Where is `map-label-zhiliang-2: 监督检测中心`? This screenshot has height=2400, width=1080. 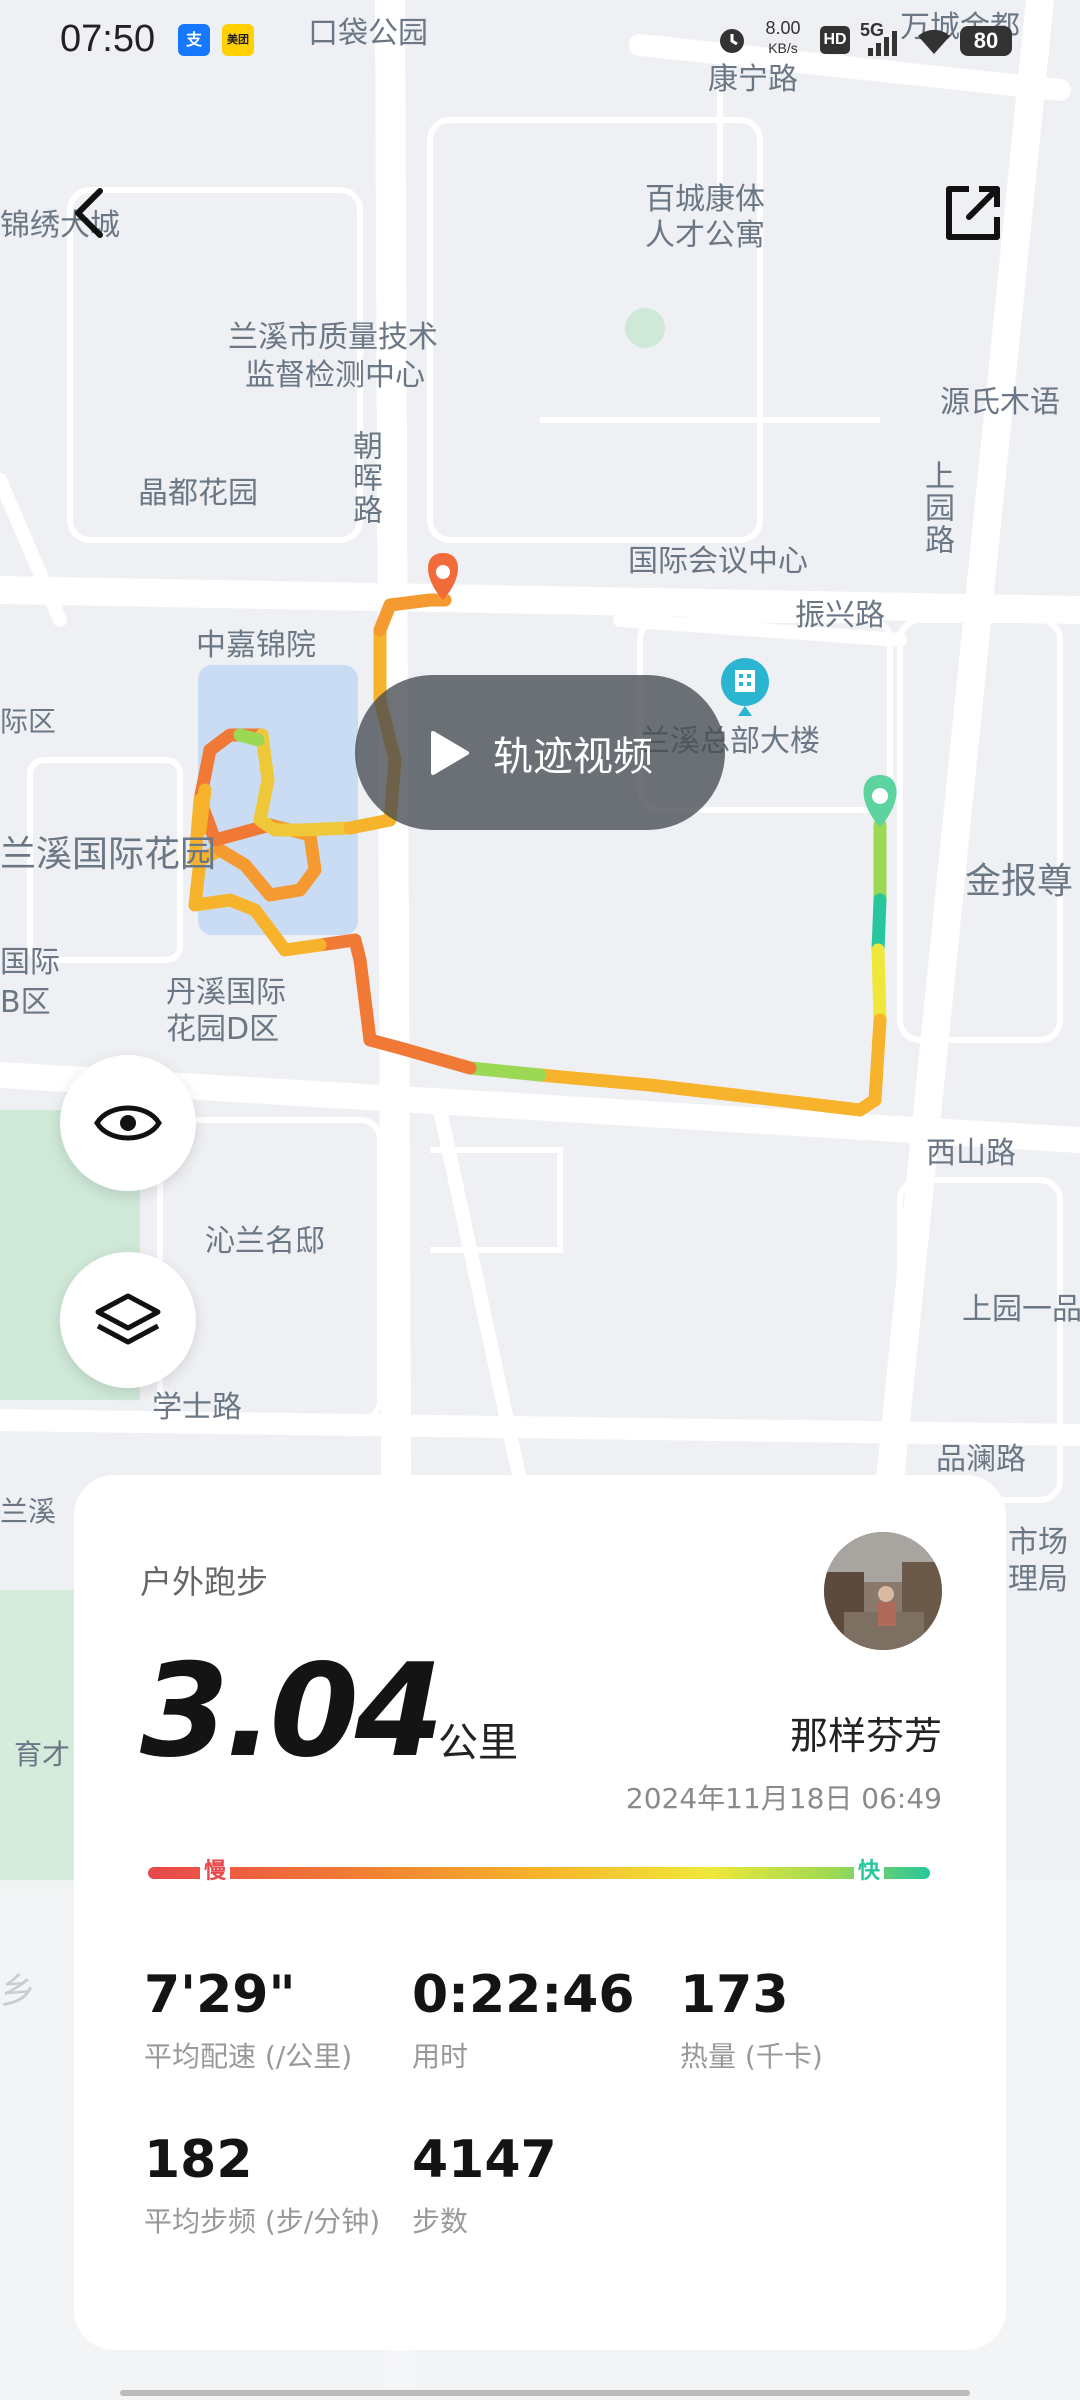 map-label-zhiliang-2: 监督检测中心 is located at coordinates (335, 375).